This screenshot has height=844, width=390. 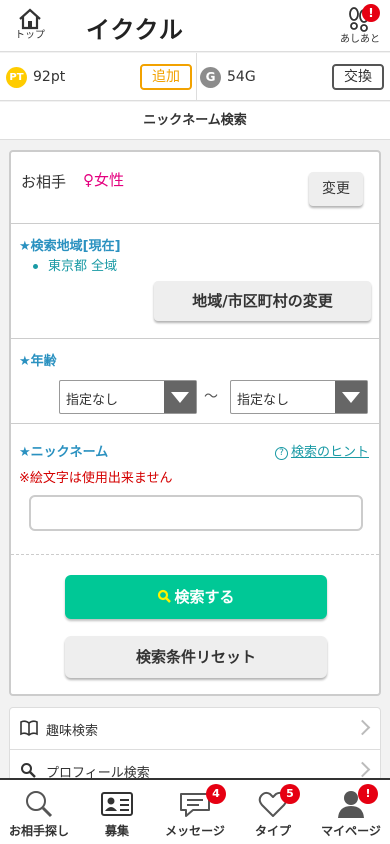 What do you see at coordinates (273, 812) in the screenshot?
I see `tab-type: タイプ 5` at bounding box center [273, 812].